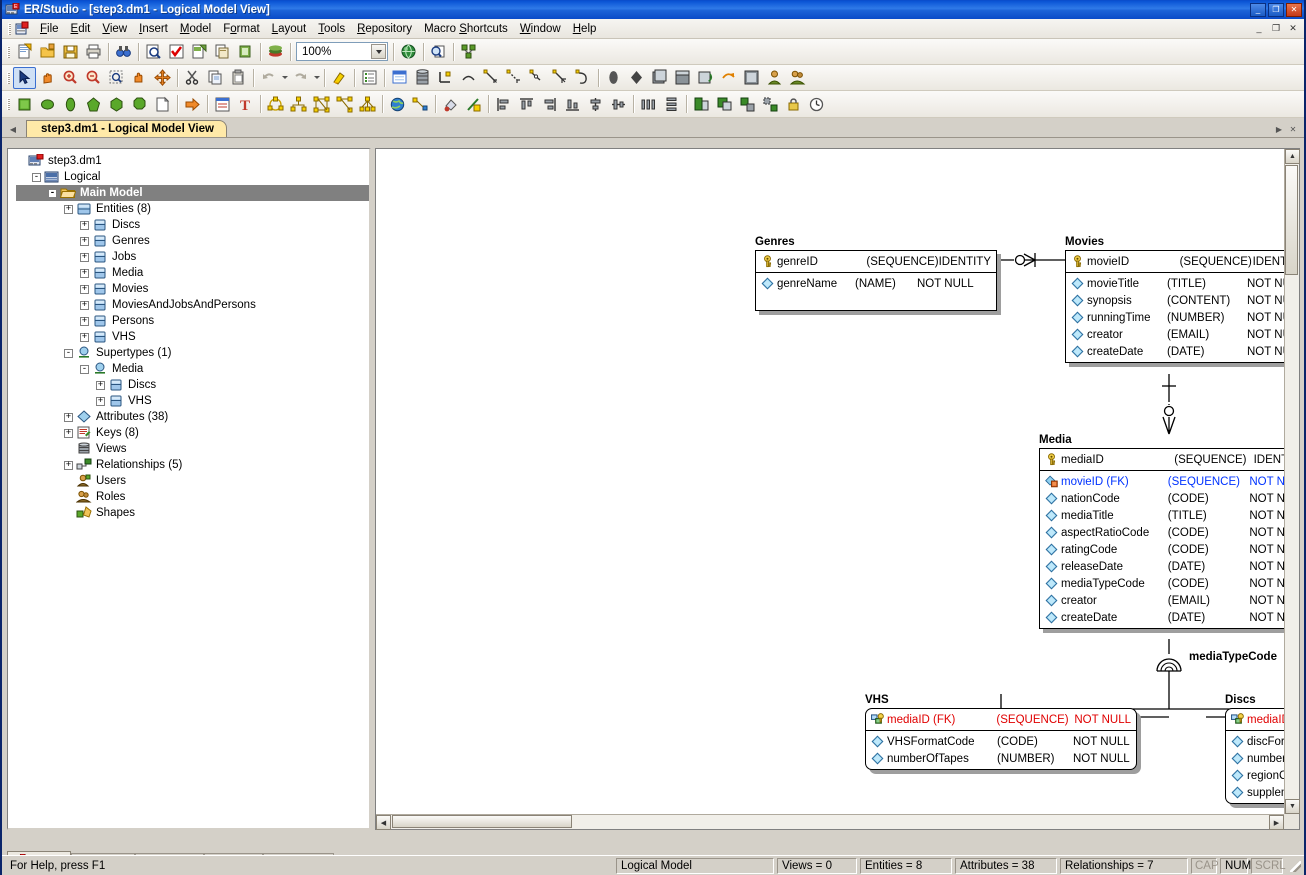 Image resolution: width=1306 pixels, height=875 pixels. What do you see at coordinates (482, 821) in the screenshot?
I see `hscroll-thumb` at bounding box center [482, 821].